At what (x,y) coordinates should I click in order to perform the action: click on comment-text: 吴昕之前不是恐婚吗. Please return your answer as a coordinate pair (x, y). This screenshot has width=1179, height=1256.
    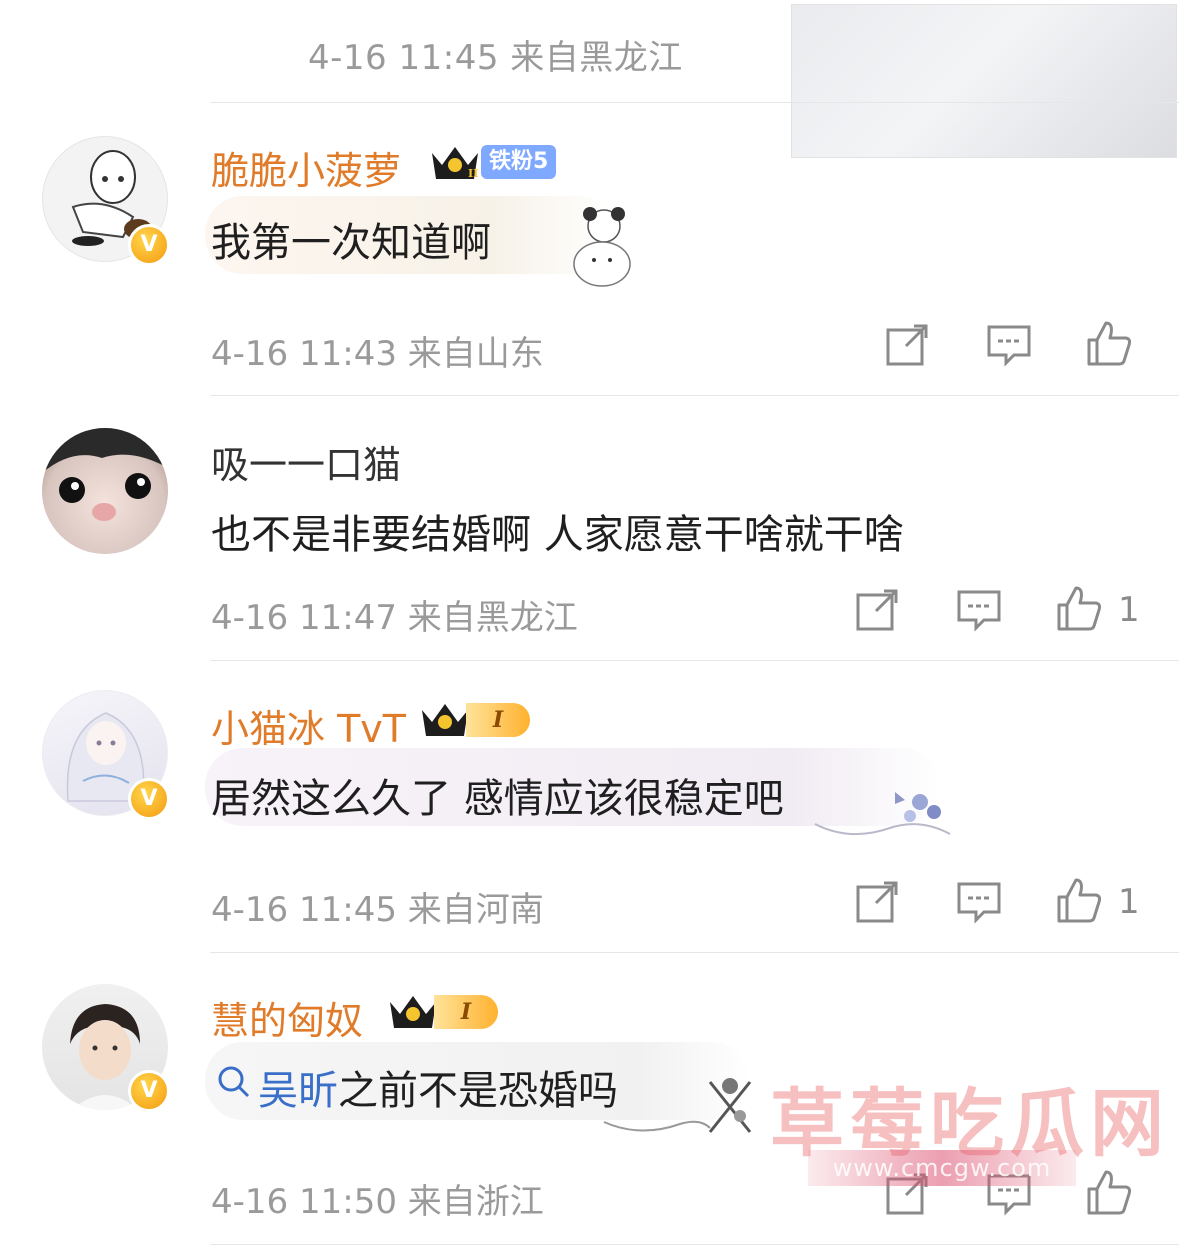
    Looking at the image, I should click on (438, 1087).